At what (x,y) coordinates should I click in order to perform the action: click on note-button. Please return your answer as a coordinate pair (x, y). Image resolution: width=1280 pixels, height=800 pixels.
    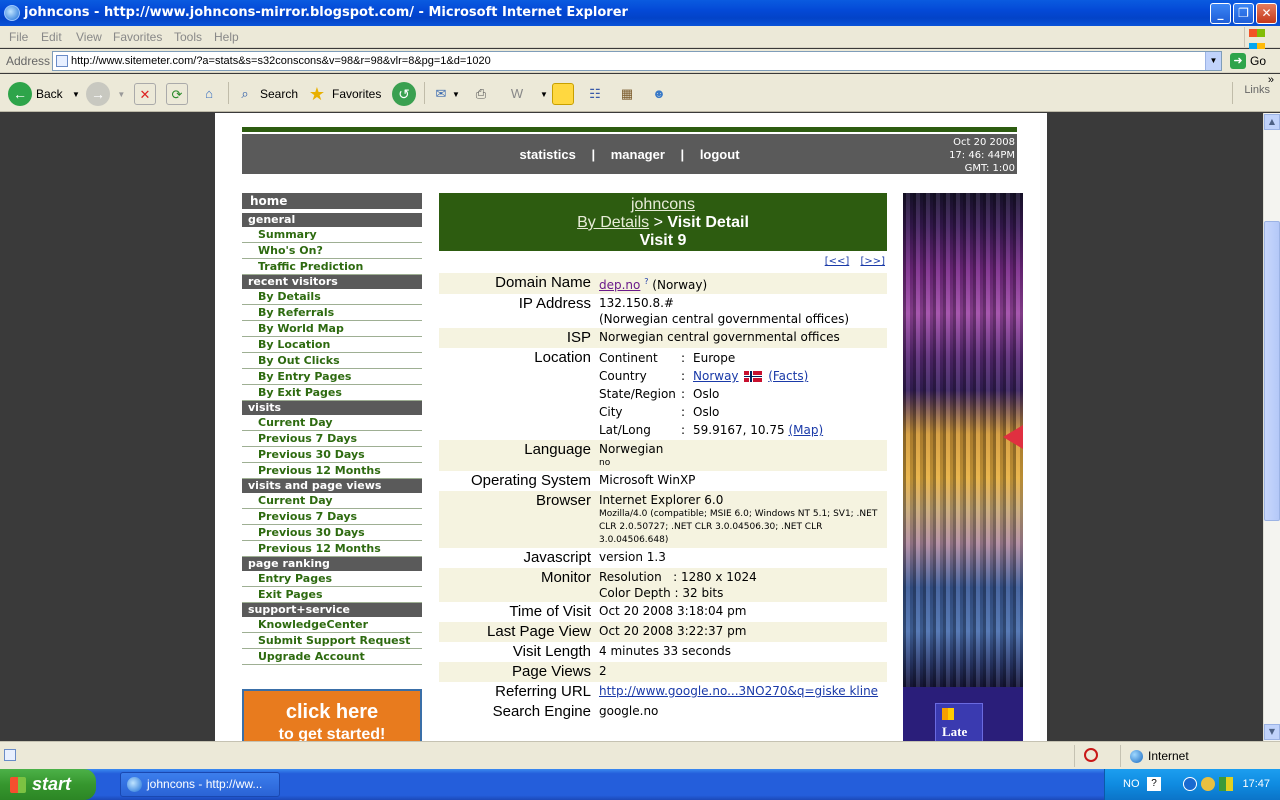
    Looking at the image, I should click on (563, 93).